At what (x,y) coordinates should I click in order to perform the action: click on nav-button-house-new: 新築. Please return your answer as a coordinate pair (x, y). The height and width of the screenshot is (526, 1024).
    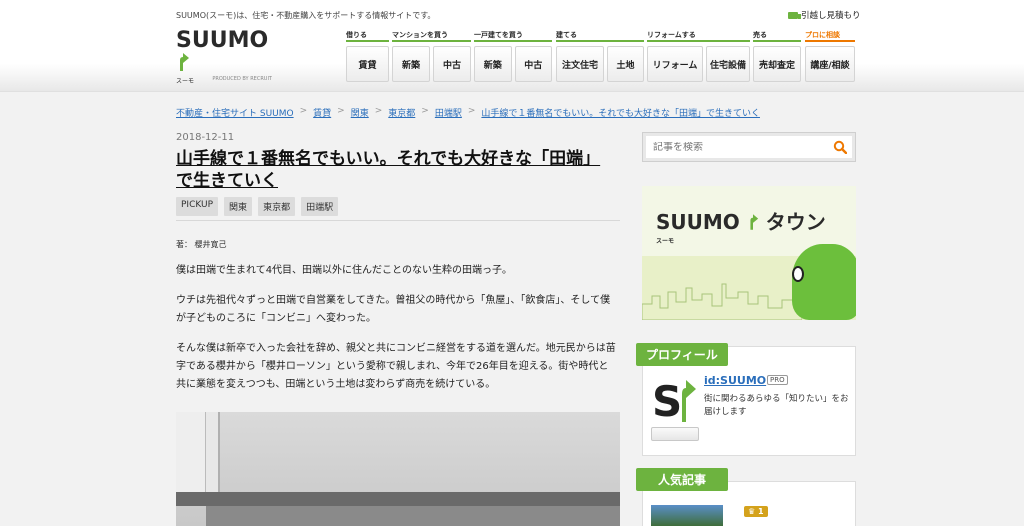
    Looking at the image, I should click on (493, 64).